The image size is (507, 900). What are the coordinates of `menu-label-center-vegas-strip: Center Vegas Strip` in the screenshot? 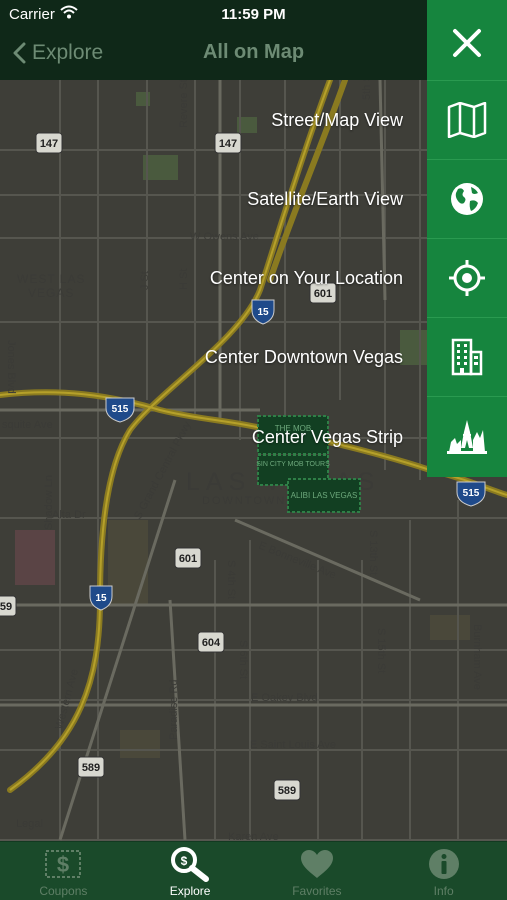 It's located at (327, 437).